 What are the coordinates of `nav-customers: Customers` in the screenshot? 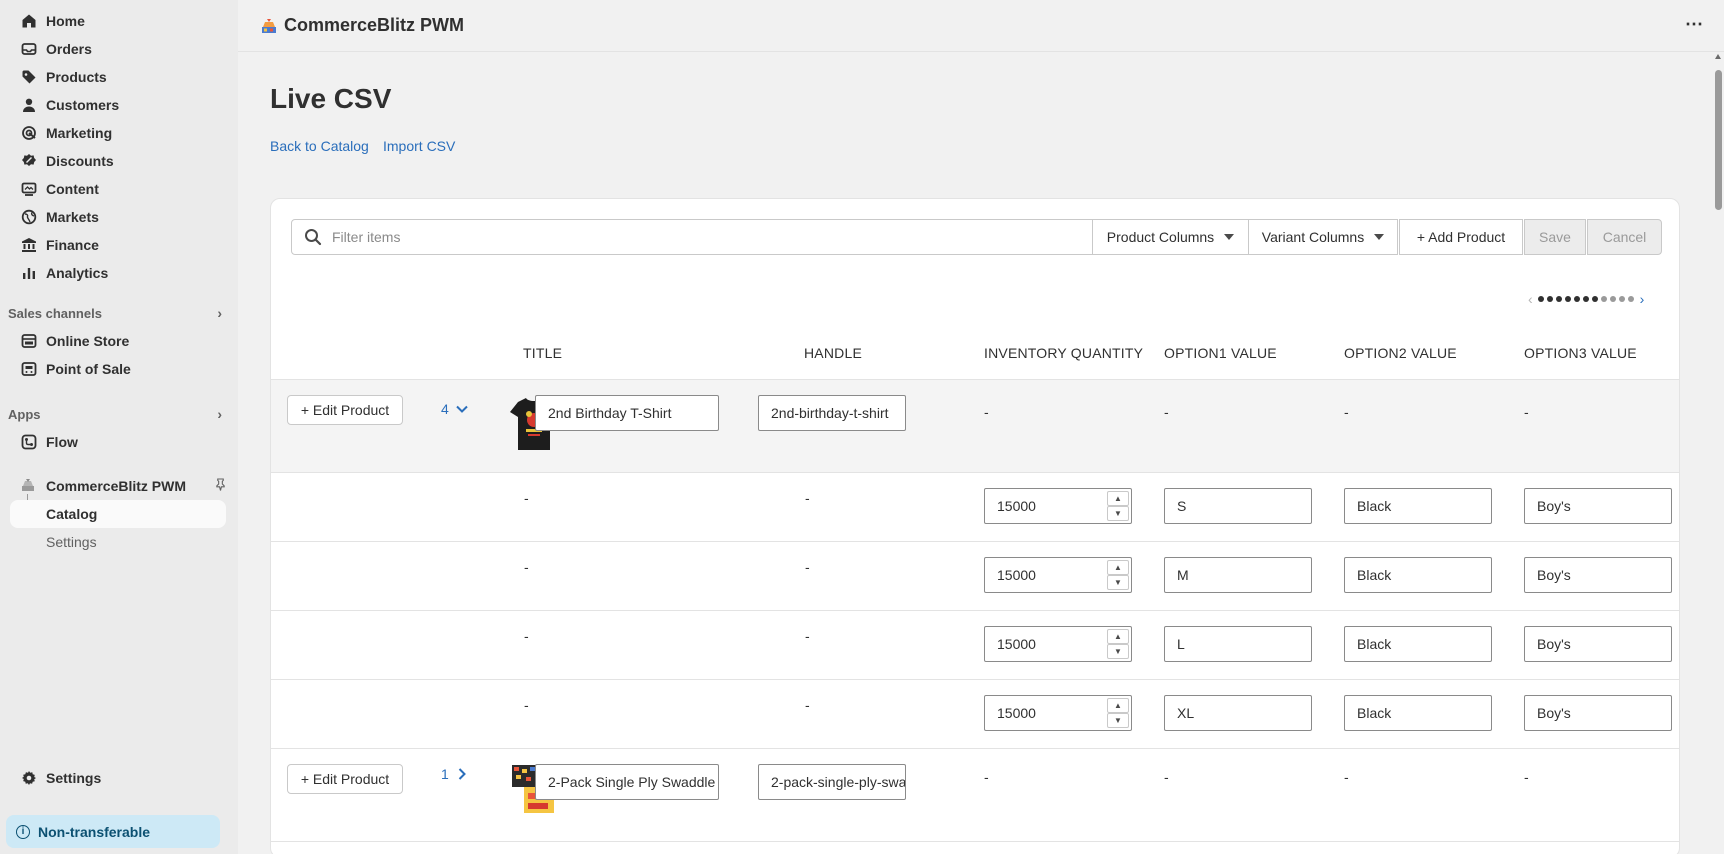 It's located at (69, 105).